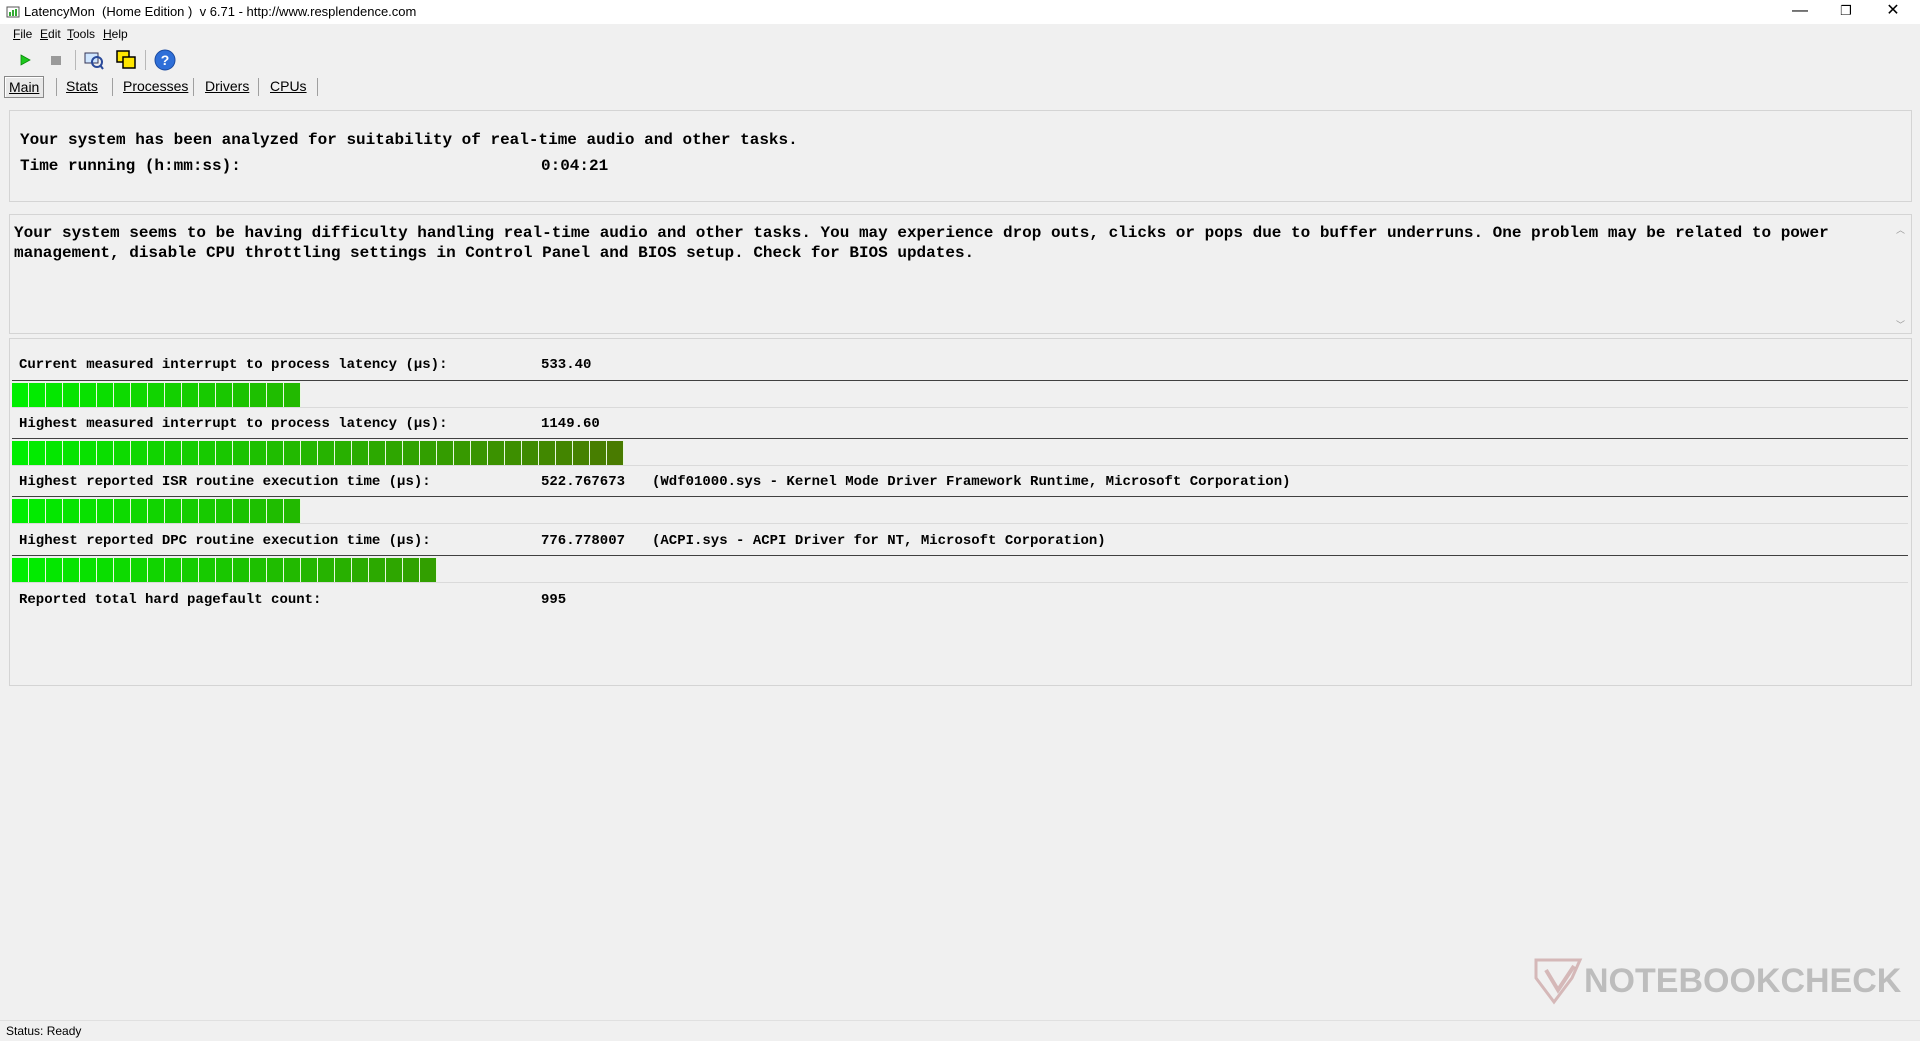 The width and height of the screenshot is (1920, 1041). What do you see at coordinates (22, 34) in the screenshot?
I see `menu-file: File` at bounding box center [22, 34].